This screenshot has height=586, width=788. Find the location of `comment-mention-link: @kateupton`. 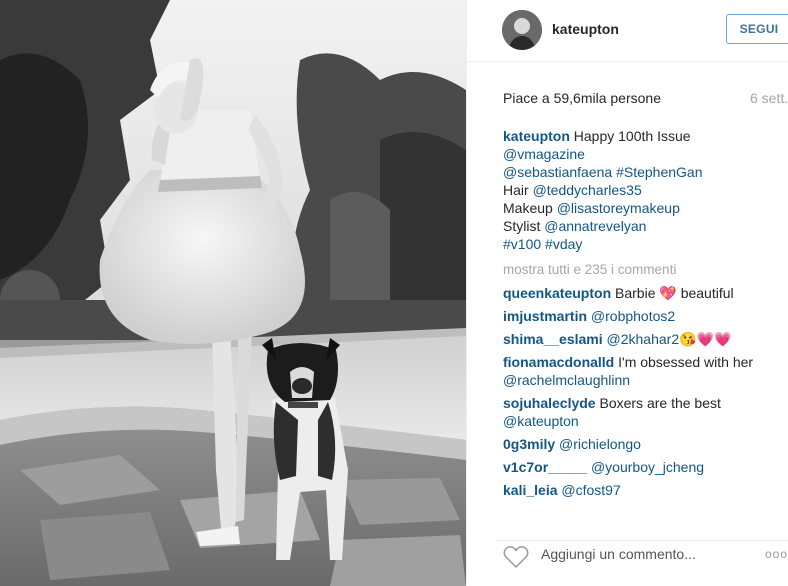

comment-mention-link: @kateupton is located at coordinates (541, 421).